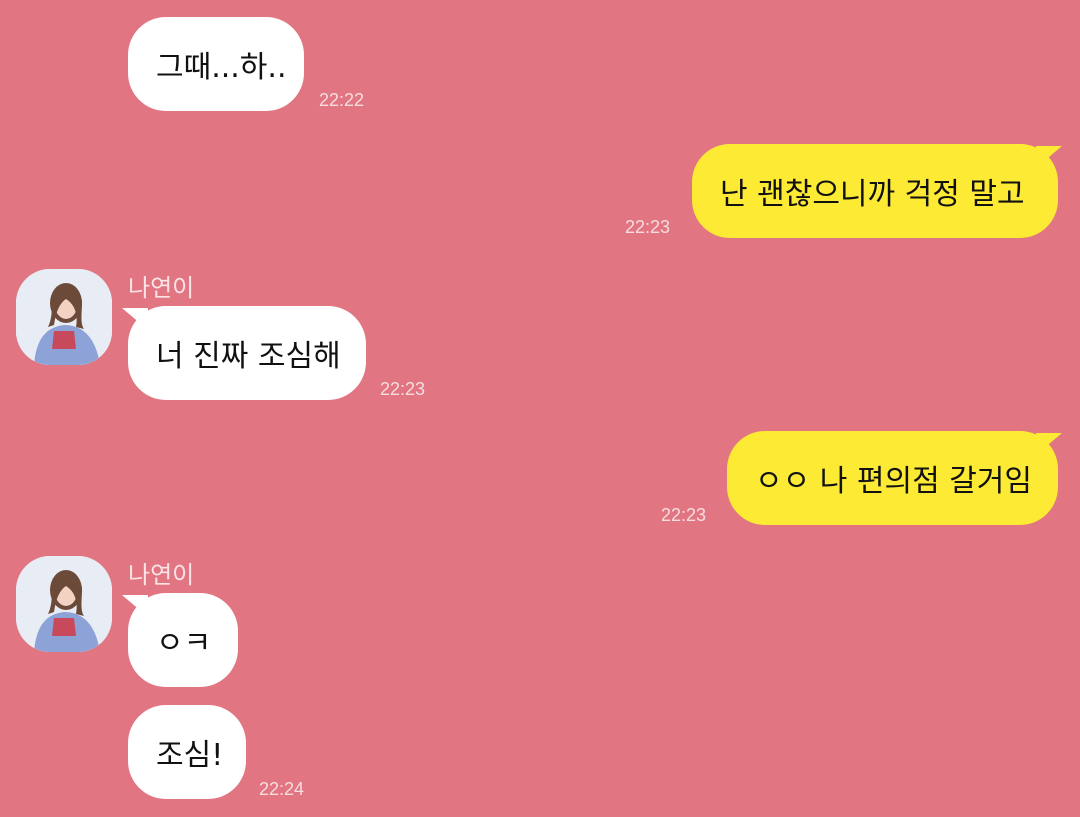  I want to click on message-text: ㅇㅇ 나 편의점 갈거임, so click(894, 481).